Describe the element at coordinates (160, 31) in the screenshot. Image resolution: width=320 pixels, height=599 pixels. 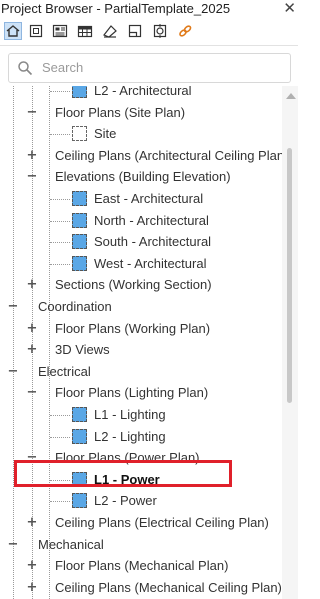
I see `filter-icon` at that location.